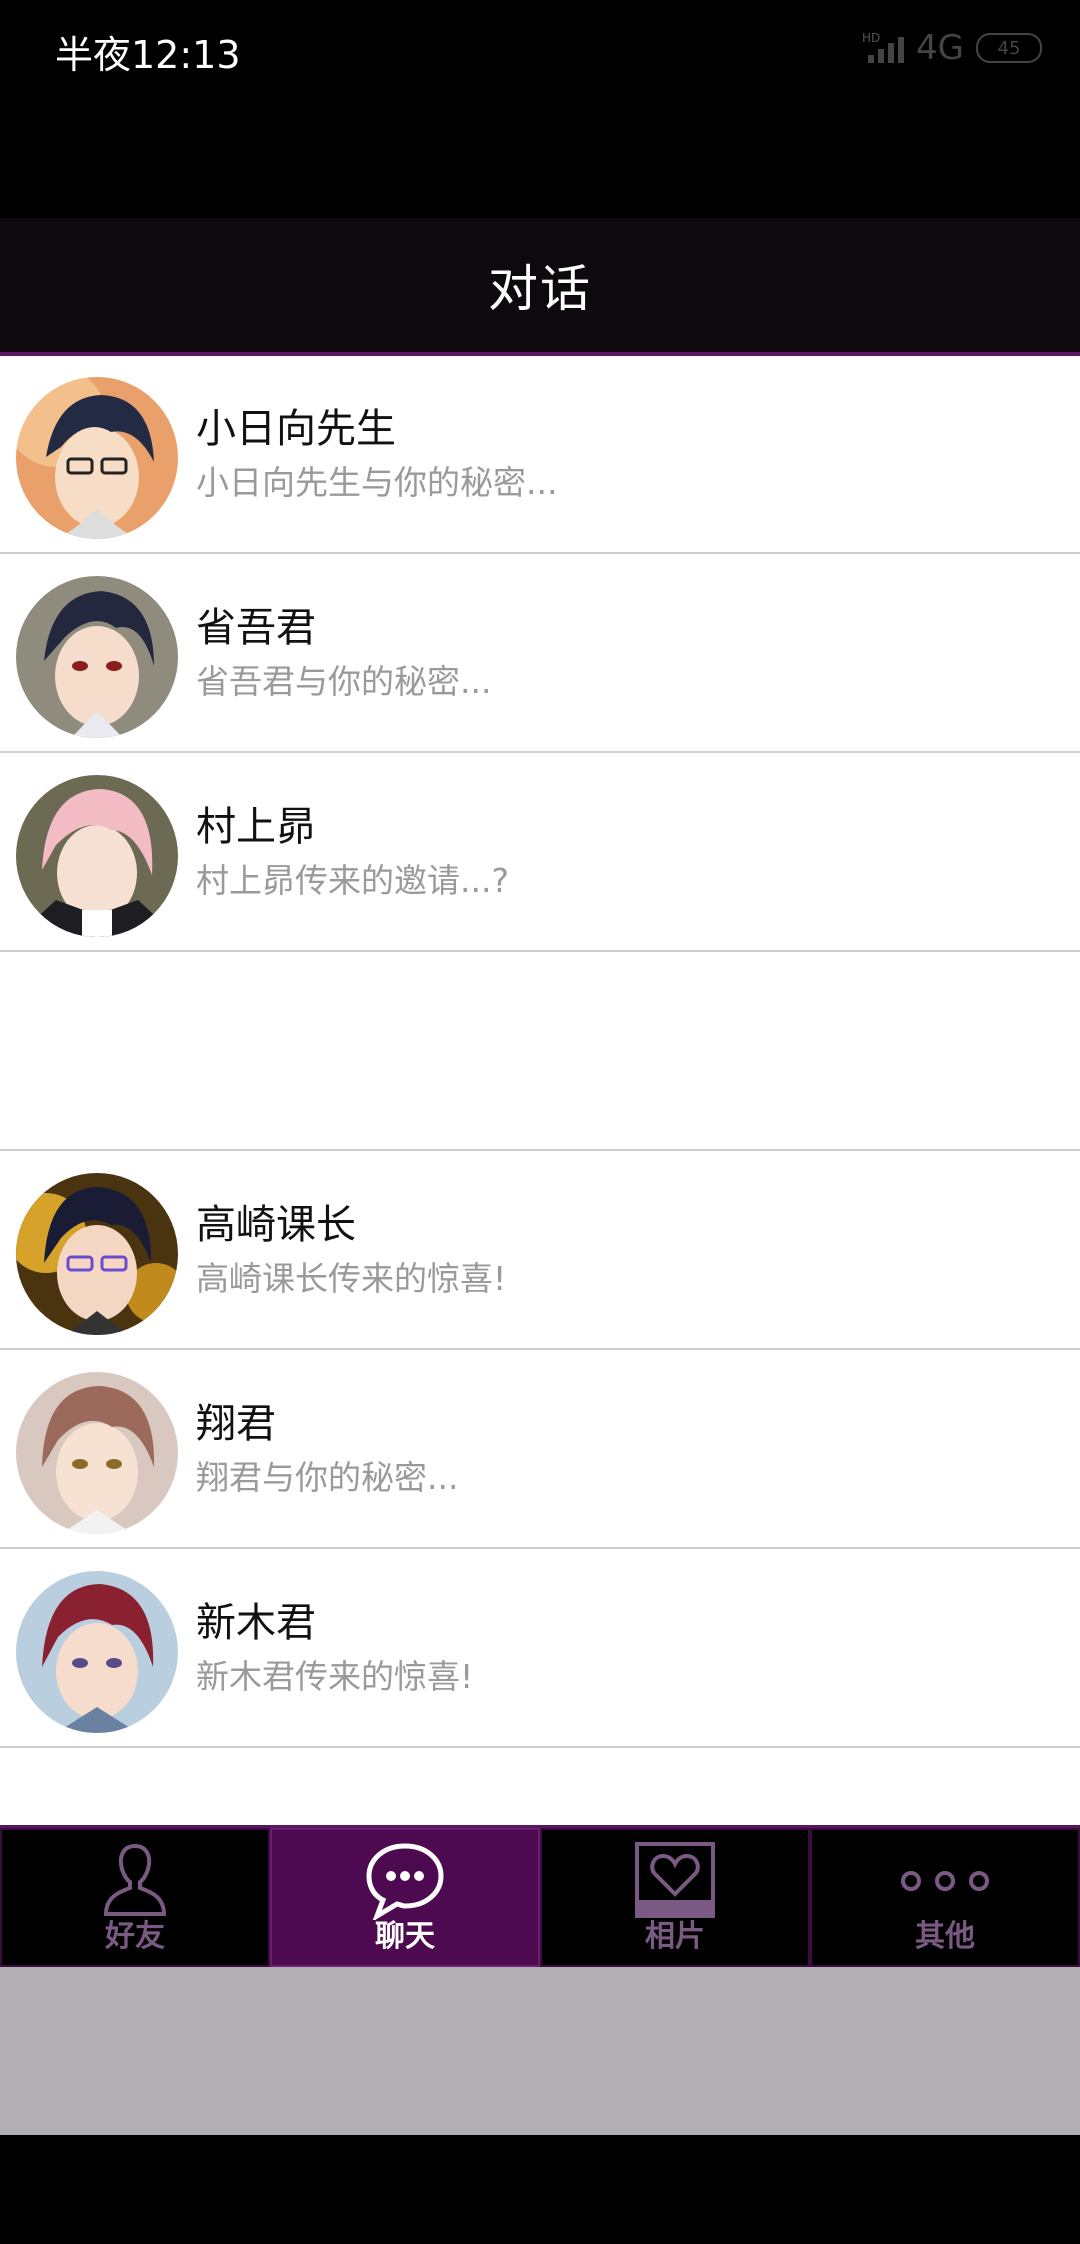 This screenshot has width=1080, height=2244. Describe the element at coordinates (540, 2051) in the screenshot. I see `ad-banner-area` at that location.